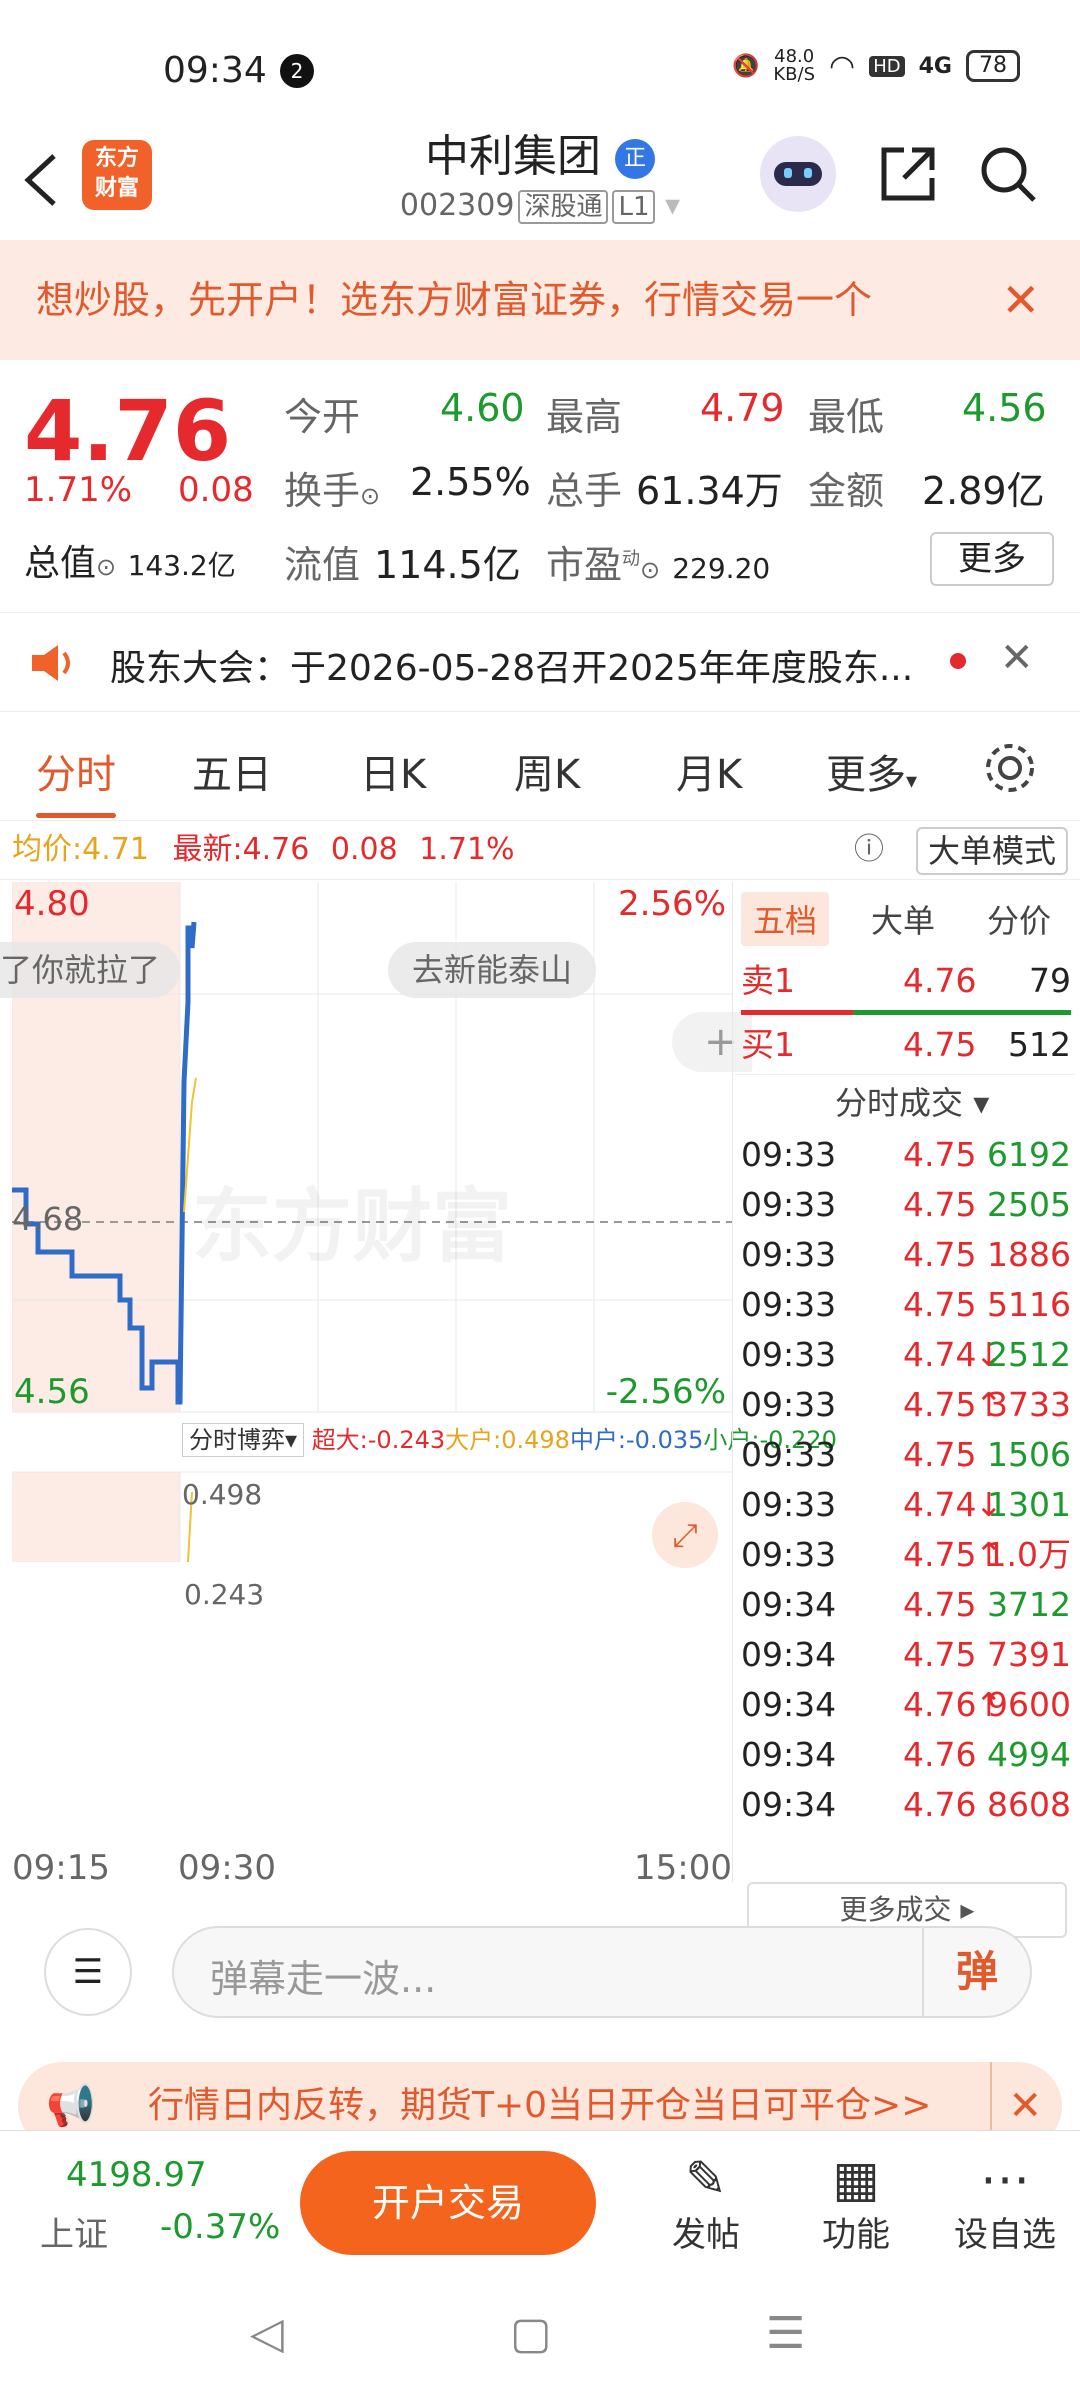 The height and width of the screenshot is (2400, 1080). What do you see at coordinates (76, 780) in the screenshot?
I see `tab-intraday: 分时` at bounding box center [76, 780].